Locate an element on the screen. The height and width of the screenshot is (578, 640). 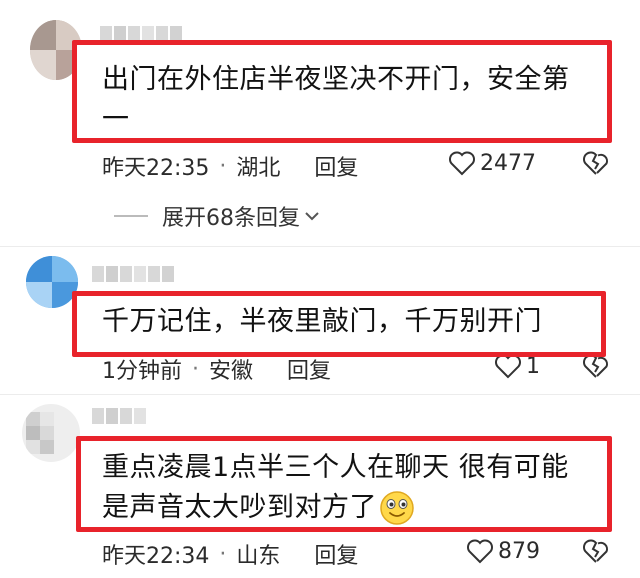
comment-text: 千万记住，半夜里敲门，千万别开门 is located at coordinates (347, 322).